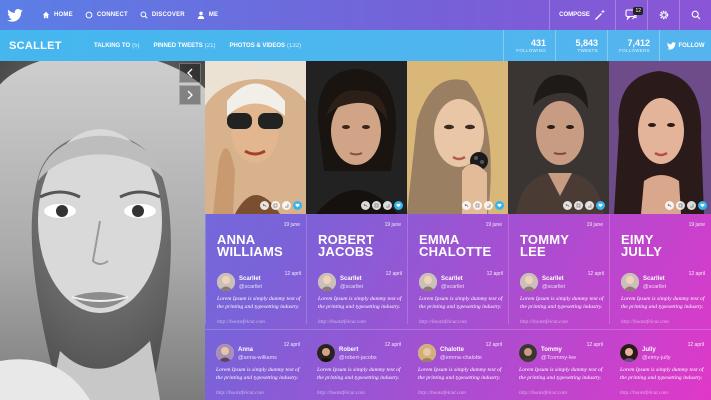 The height and width of the screenshot is (400, 711). I want to click on name-line: WILLIAMS, so click(250, 251).